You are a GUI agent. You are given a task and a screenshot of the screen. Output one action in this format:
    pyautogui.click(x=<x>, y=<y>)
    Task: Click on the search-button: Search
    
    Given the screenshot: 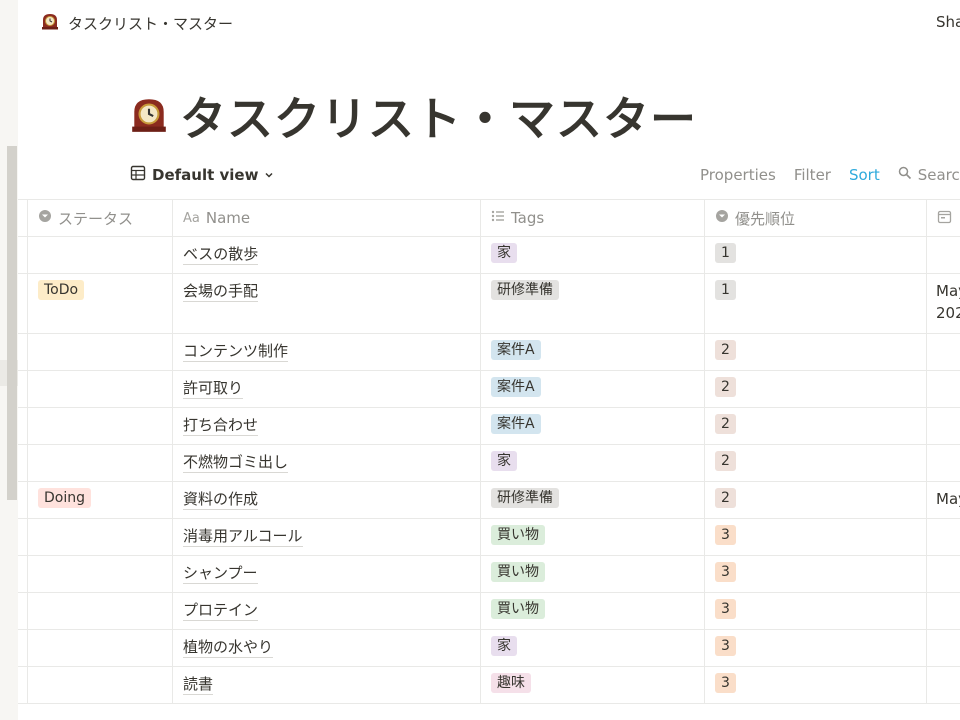 What is the action you would take?
    pyautogui.click(x=929, y=175)
    